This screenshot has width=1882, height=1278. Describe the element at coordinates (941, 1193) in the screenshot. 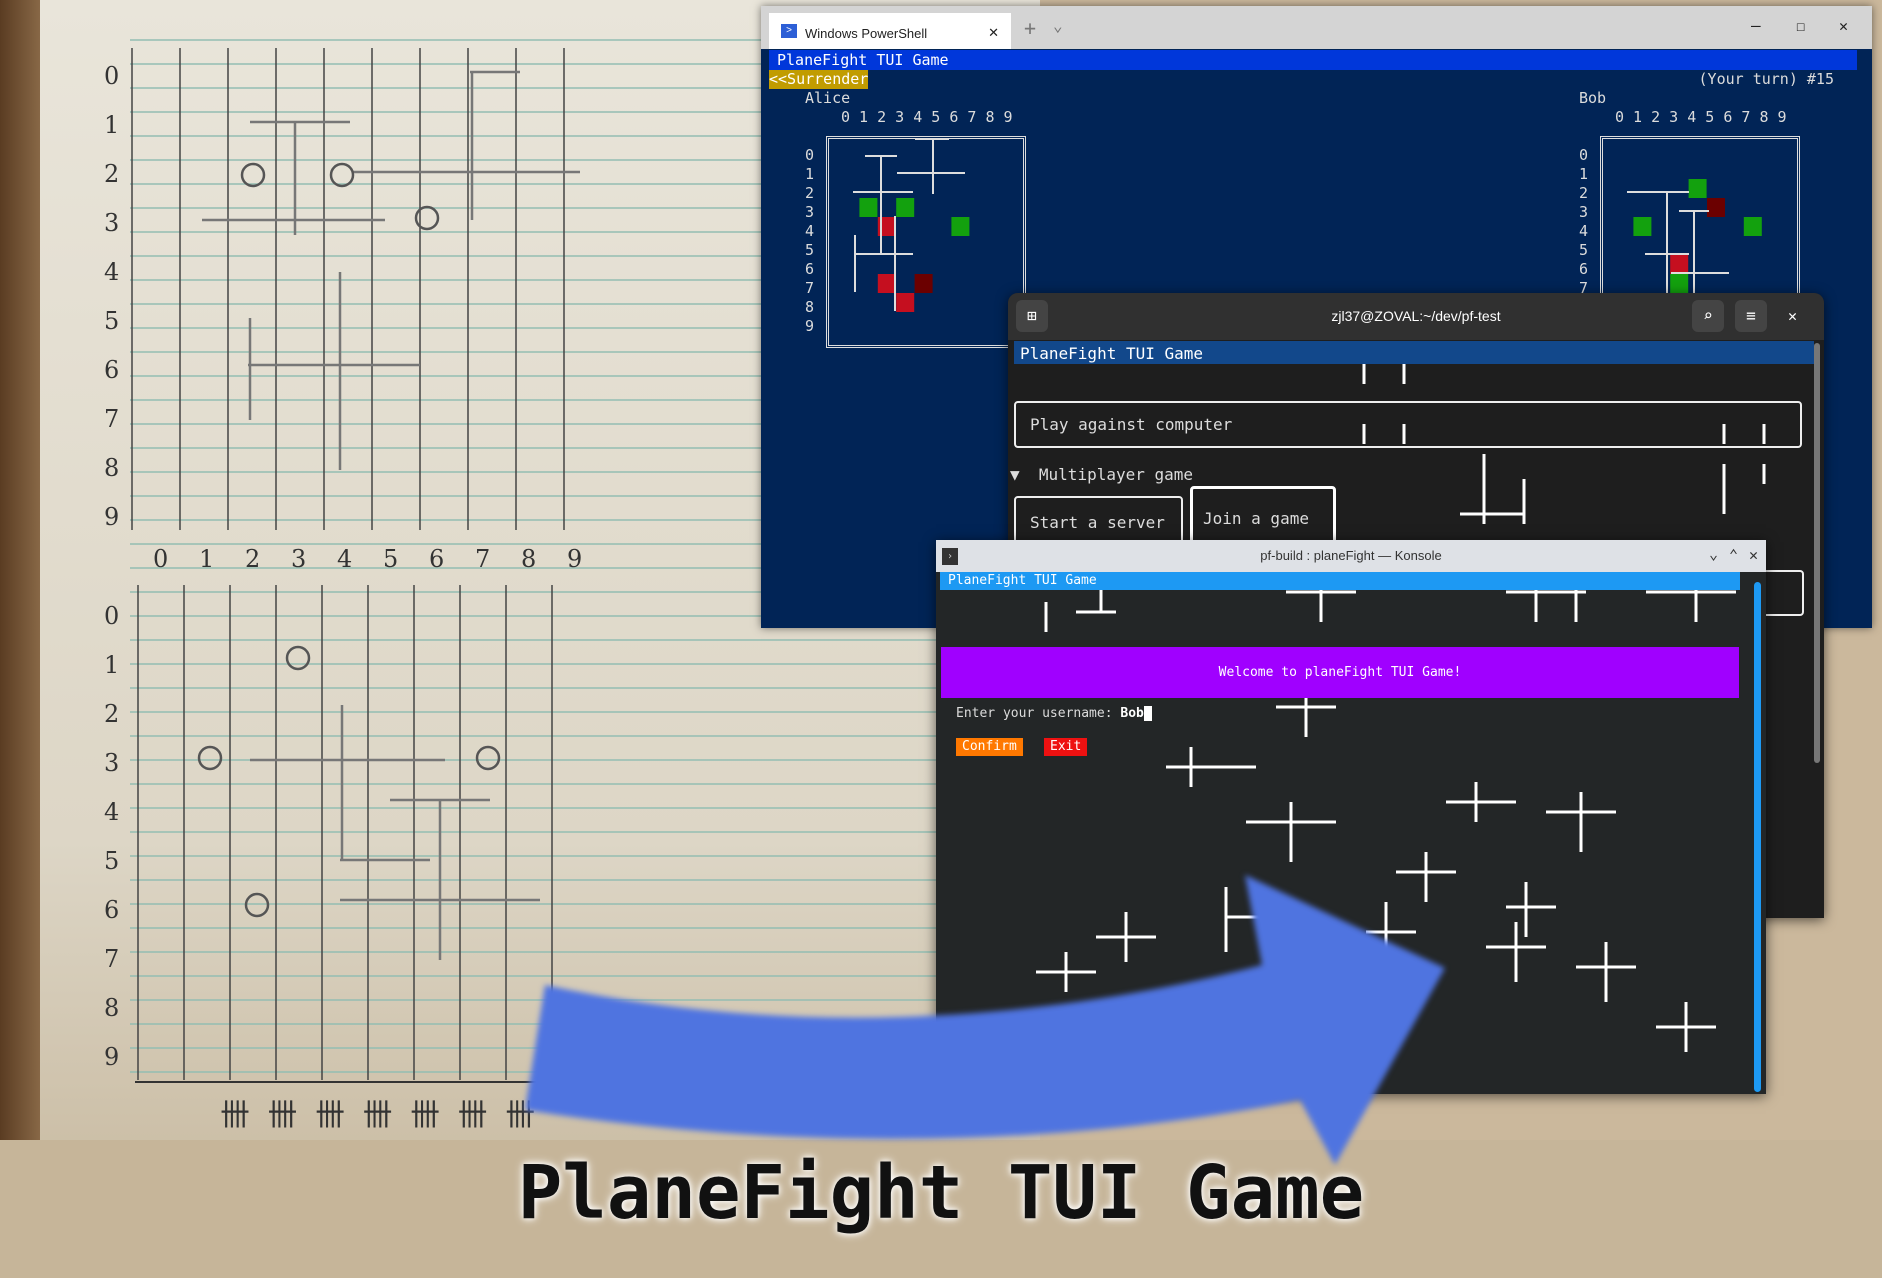

I see `caption-title: PlaneFight TUI Game` at that location.